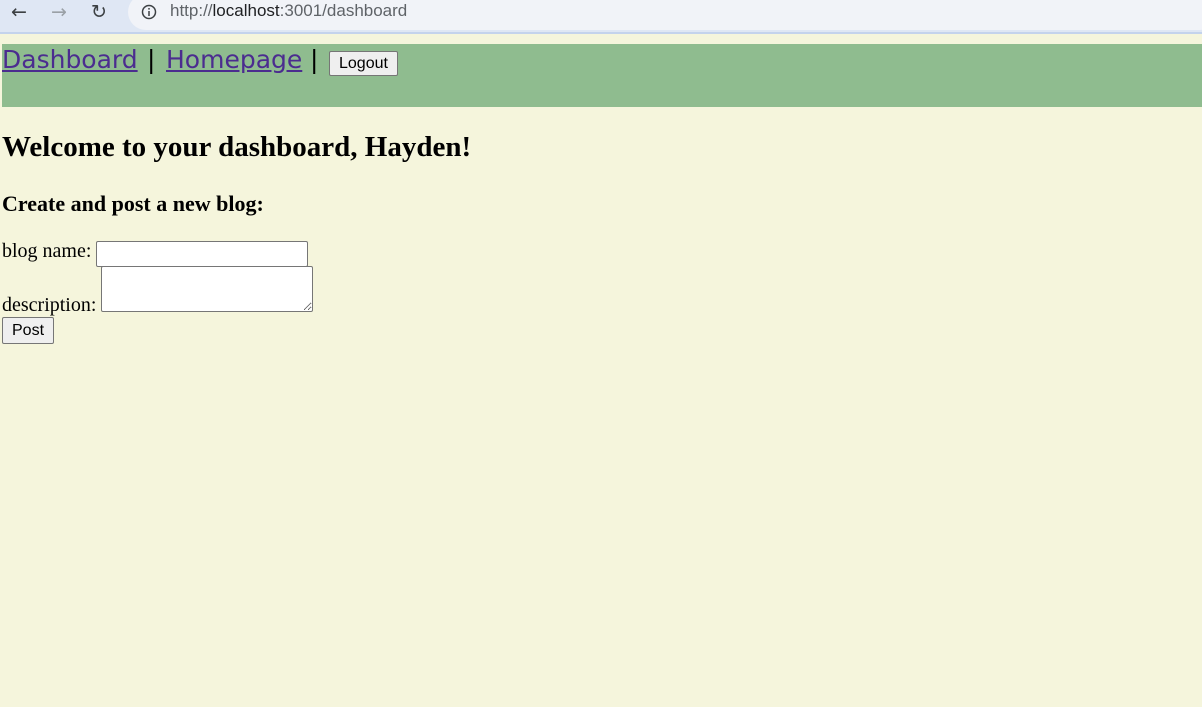  Describe the element at coordinates (28, 330) in the screenshot. I see `post-button: Post` at that location.